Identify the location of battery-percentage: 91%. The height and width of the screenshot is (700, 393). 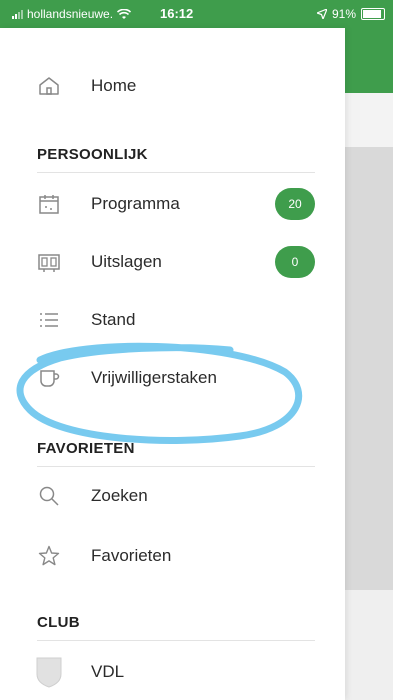
(343, 14).